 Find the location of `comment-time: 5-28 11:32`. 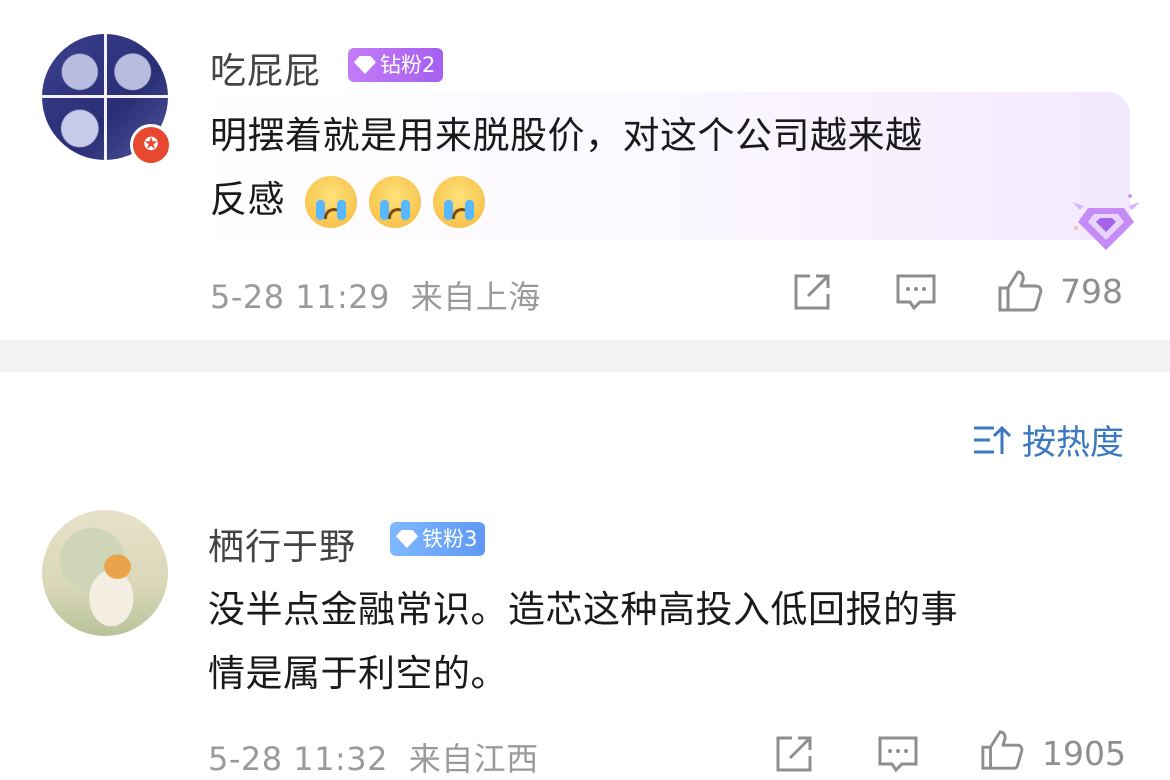

comment-time: 5-28 11:32 is located at coordinates (298, 759).